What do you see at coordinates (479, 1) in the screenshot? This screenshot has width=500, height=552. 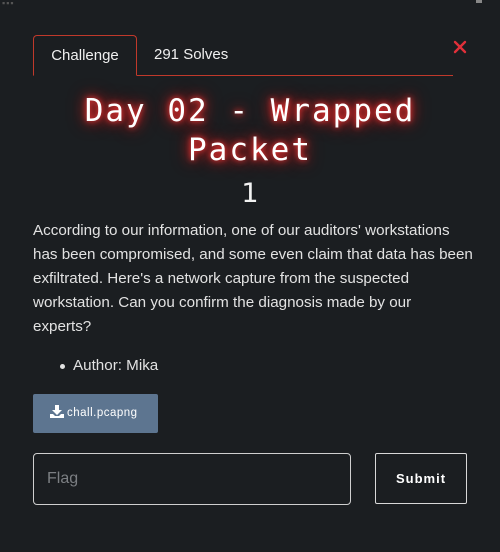 I see `corner-marker-decoration` at bounding box center [479, 1].